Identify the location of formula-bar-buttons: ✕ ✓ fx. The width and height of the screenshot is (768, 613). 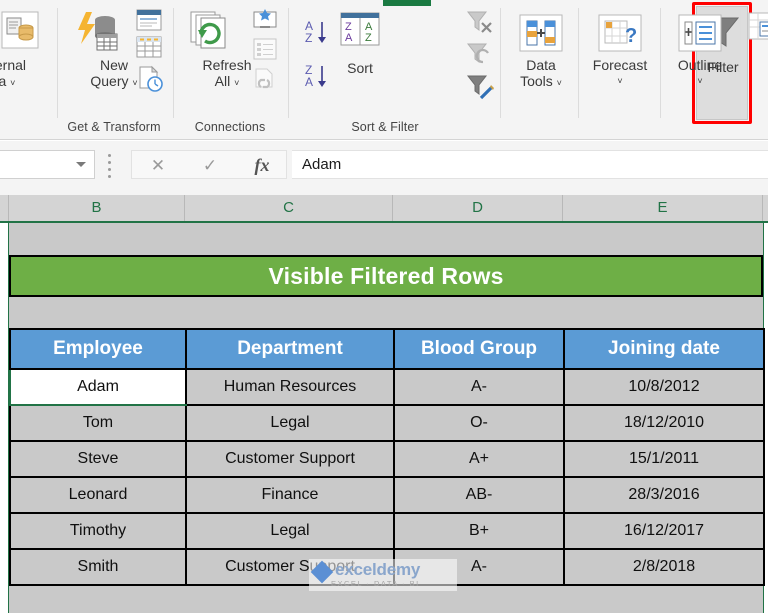
(209, 164).